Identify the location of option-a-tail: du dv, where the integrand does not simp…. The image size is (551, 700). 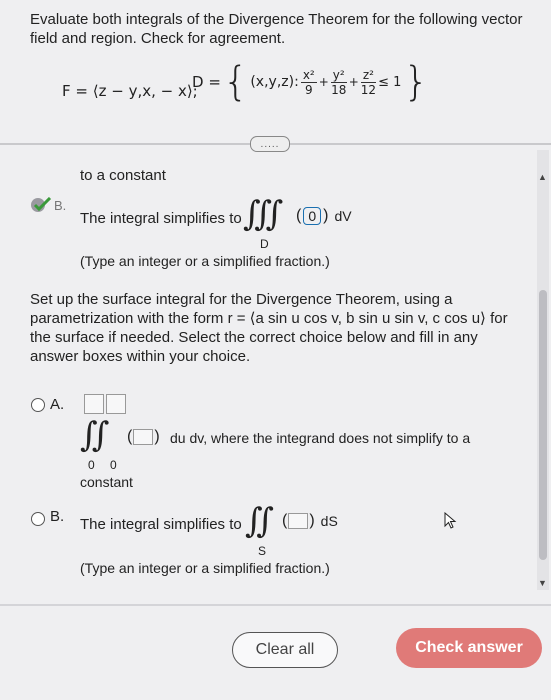
(320, 438).